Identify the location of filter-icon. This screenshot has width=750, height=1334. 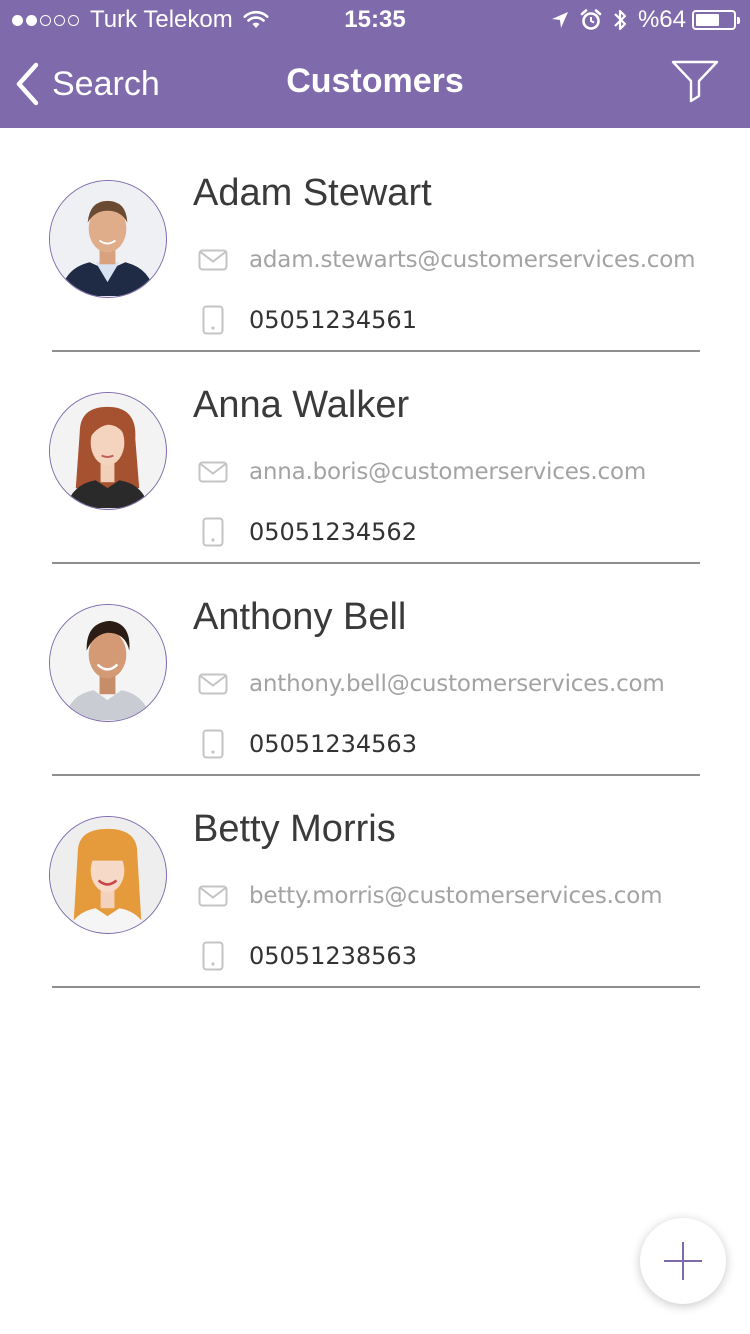
(695, 81).